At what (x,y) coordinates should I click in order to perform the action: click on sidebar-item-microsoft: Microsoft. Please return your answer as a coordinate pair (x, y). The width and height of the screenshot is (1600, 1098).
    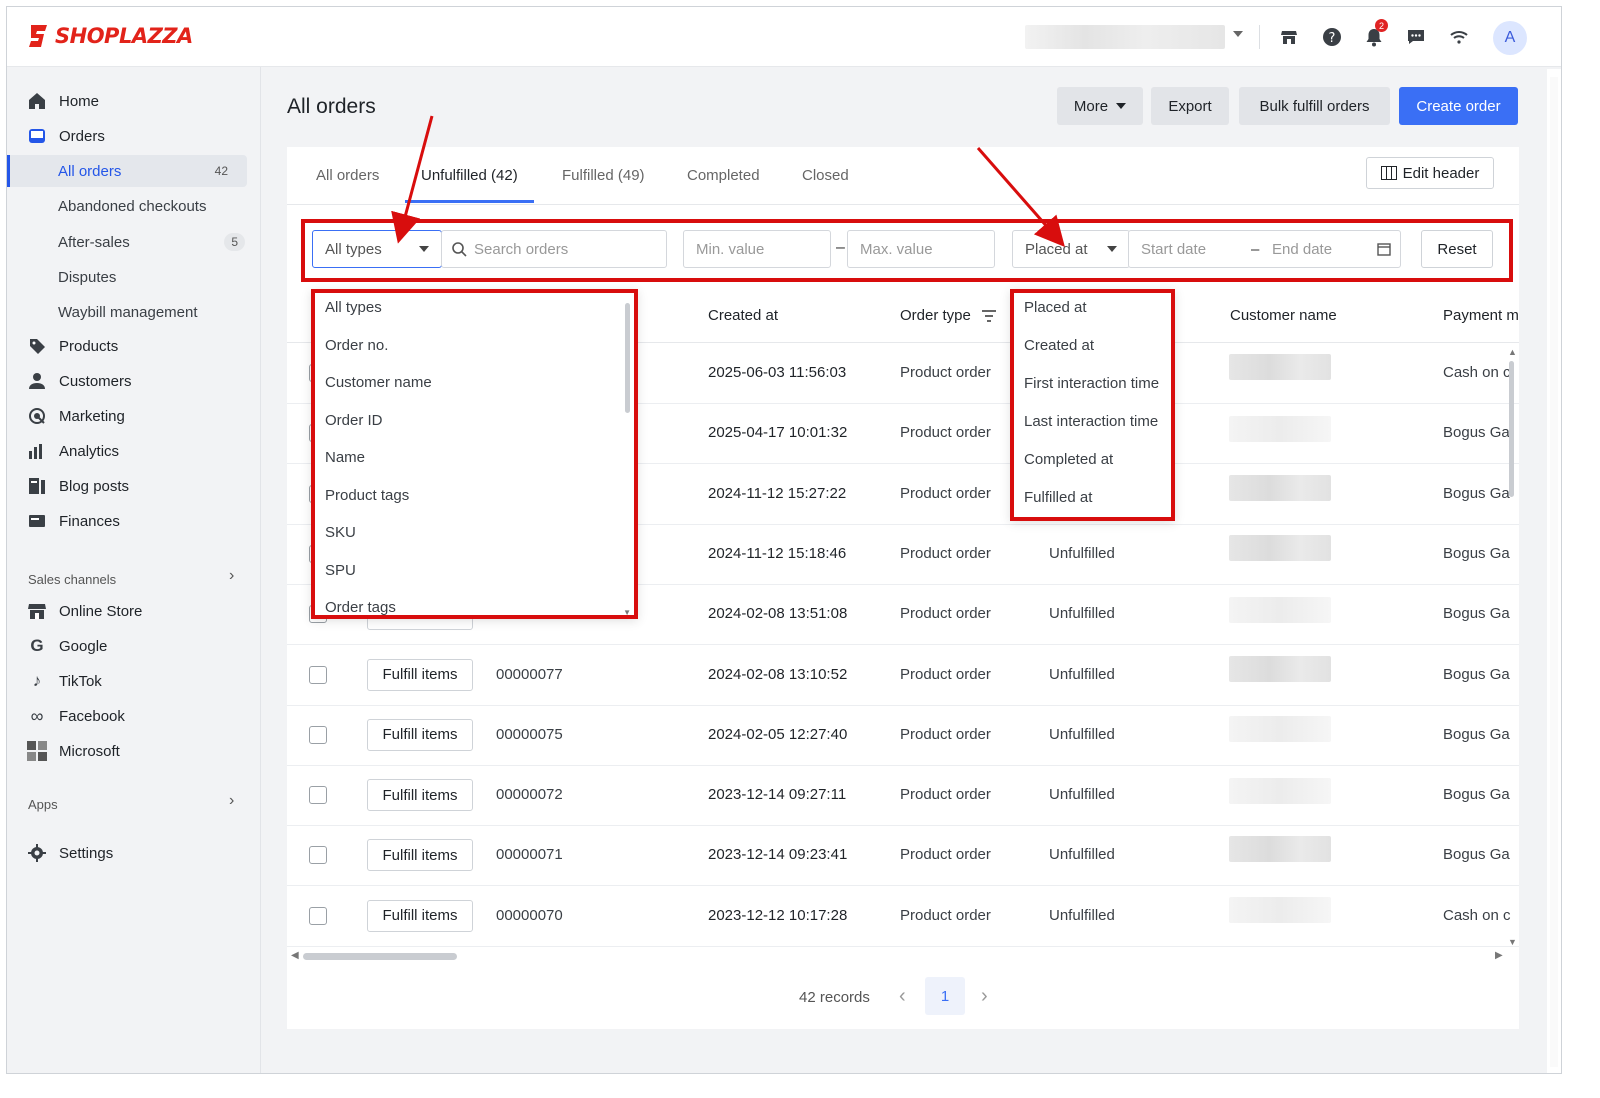
    Looking at the image, I should click on (134, 751).